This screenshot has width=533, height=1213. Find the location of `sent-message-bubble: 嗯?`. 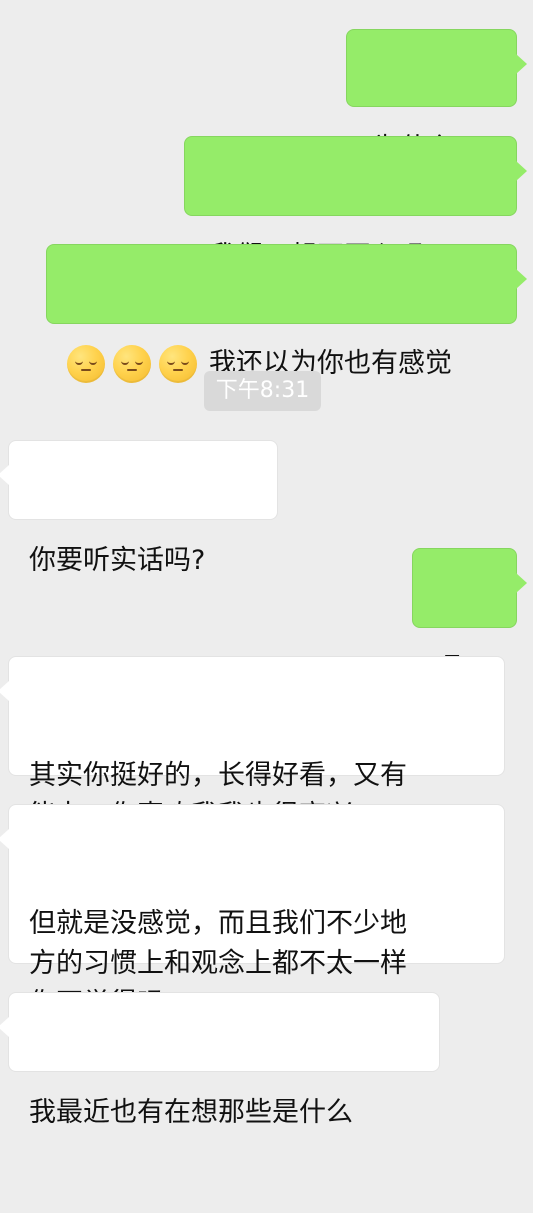

sent-message-bubble: 嗯? is located at coordinates (469, 616).